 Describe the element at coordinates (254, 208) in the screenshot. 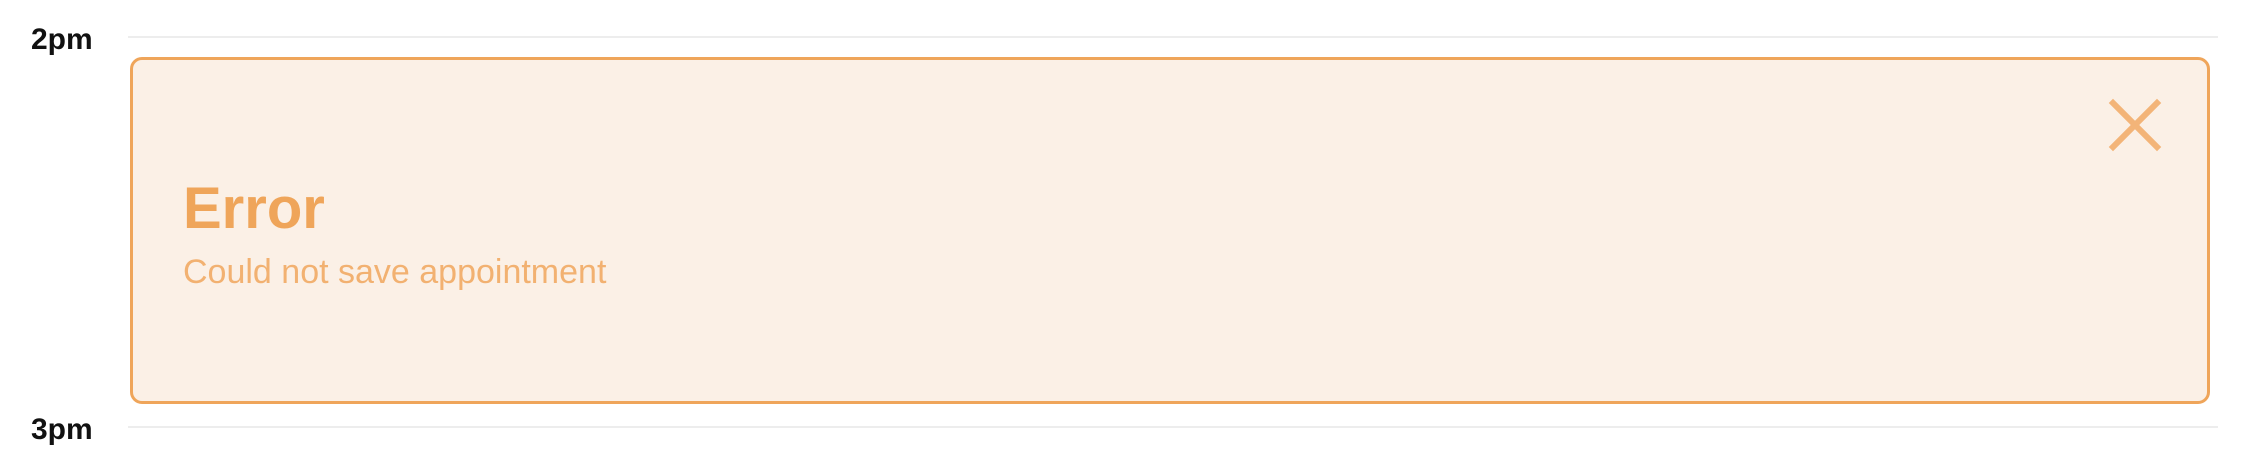

I see `alert-title: Error` at that location.